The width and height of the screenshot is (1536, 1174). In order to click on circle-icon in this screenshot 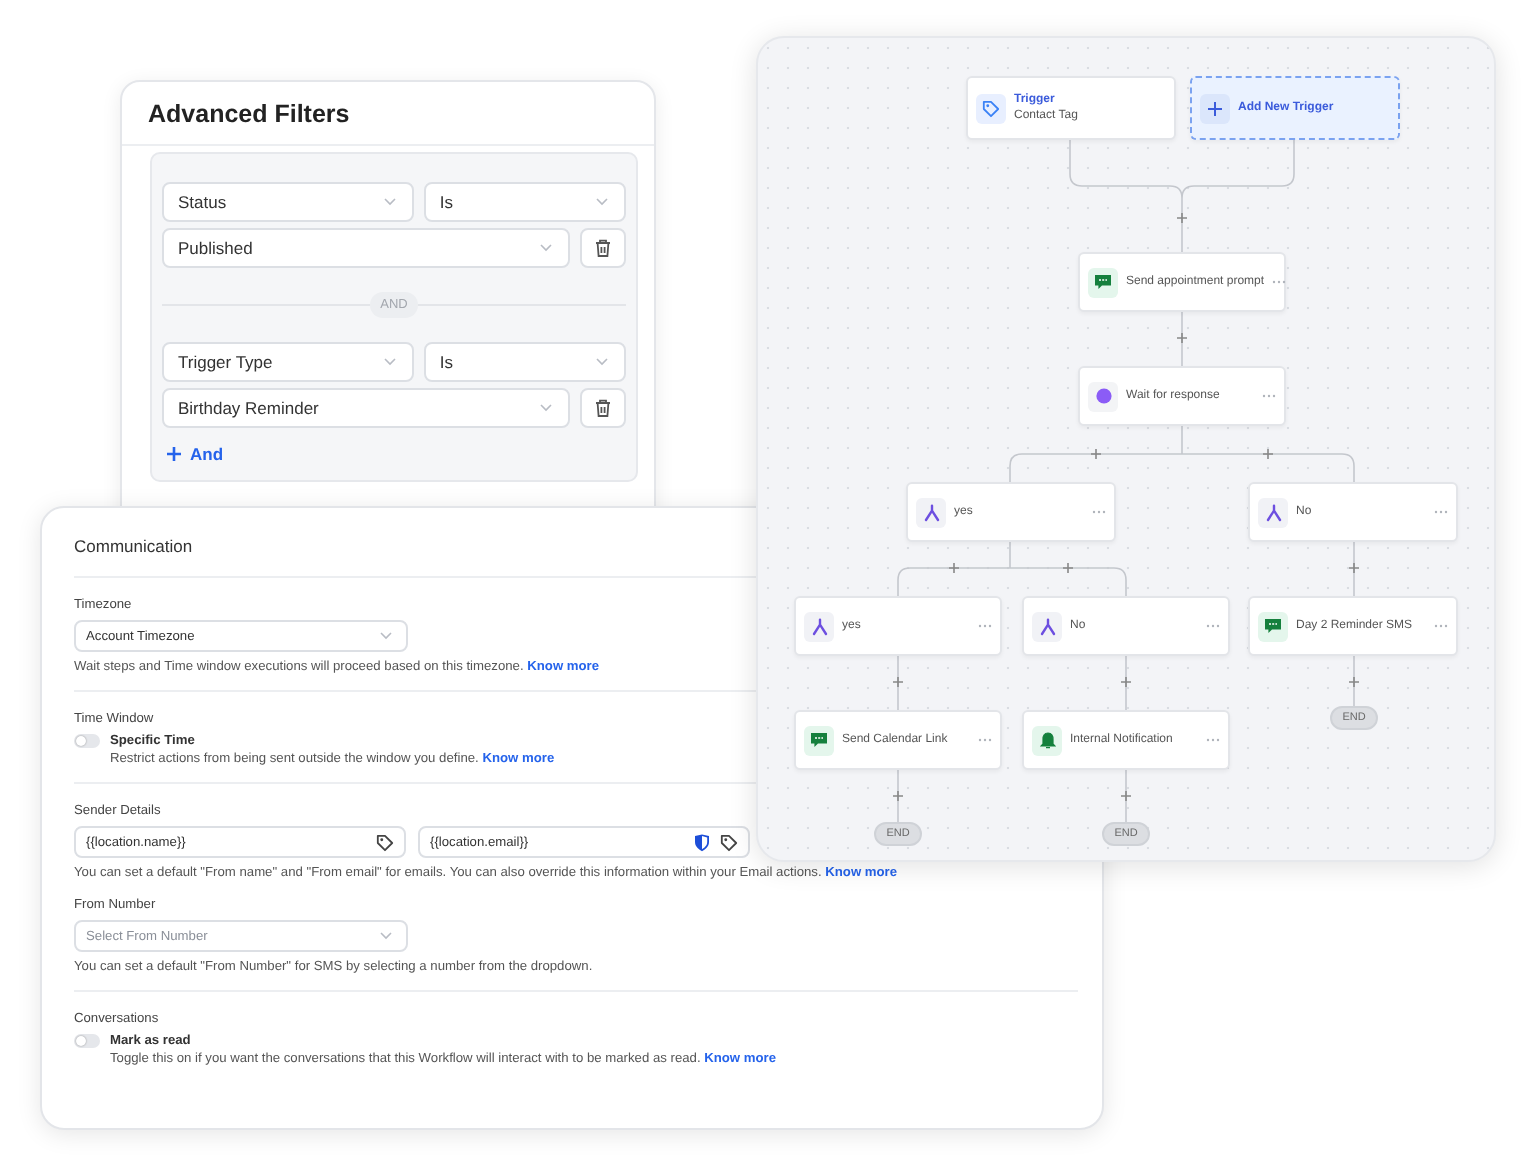, I will do `click(1103, 396)`.